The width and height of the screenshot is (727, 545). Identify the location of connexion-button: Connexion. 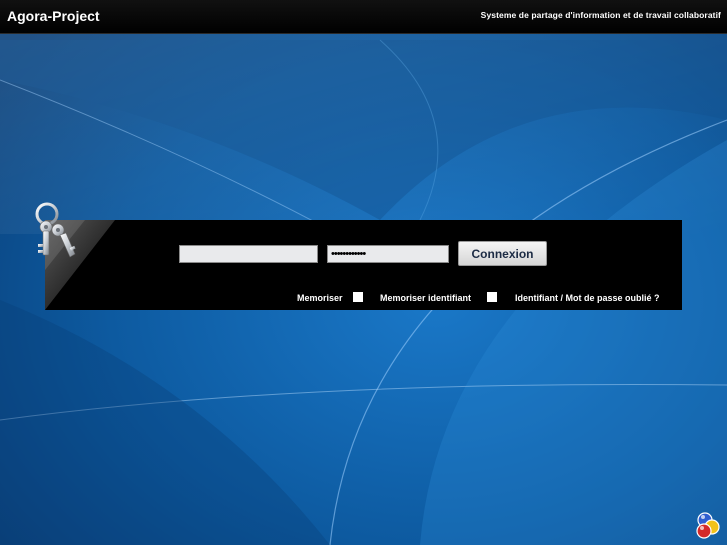
(502, 253).